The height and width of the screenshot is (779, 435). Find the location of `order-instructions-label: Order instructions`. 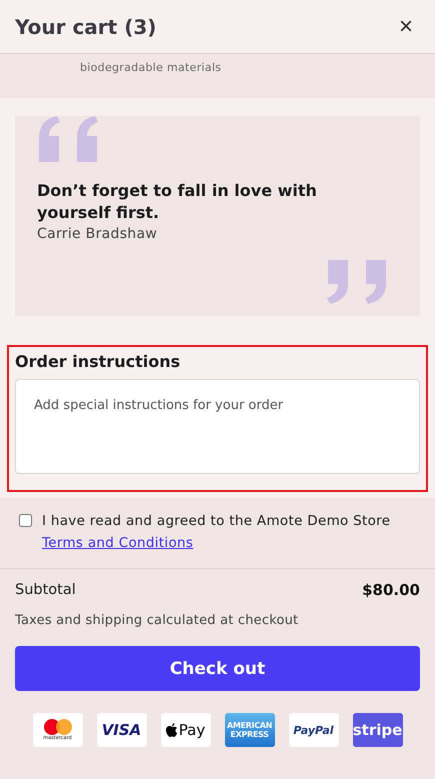

order-instructions-label: Order instructions is located at coordinates (98, 361).